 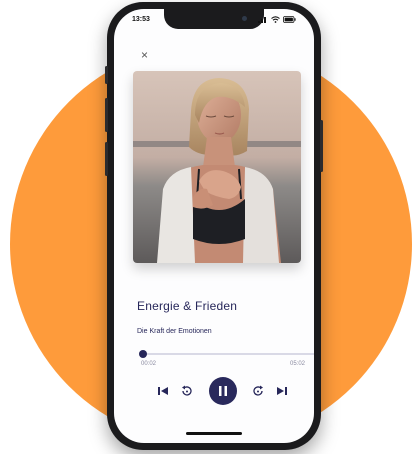 I want to click on camera-dot, so click(x=244, y=18).